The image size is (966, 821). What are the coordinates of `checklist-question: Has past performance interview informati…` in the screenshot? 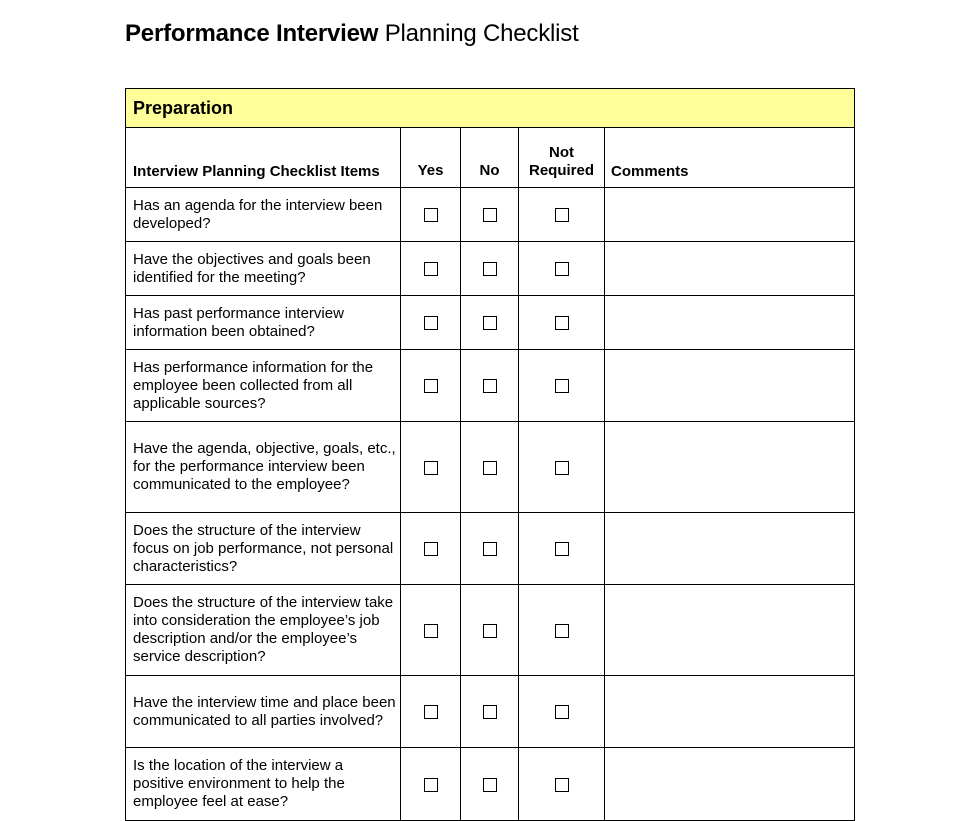 It's located at (263, 322).